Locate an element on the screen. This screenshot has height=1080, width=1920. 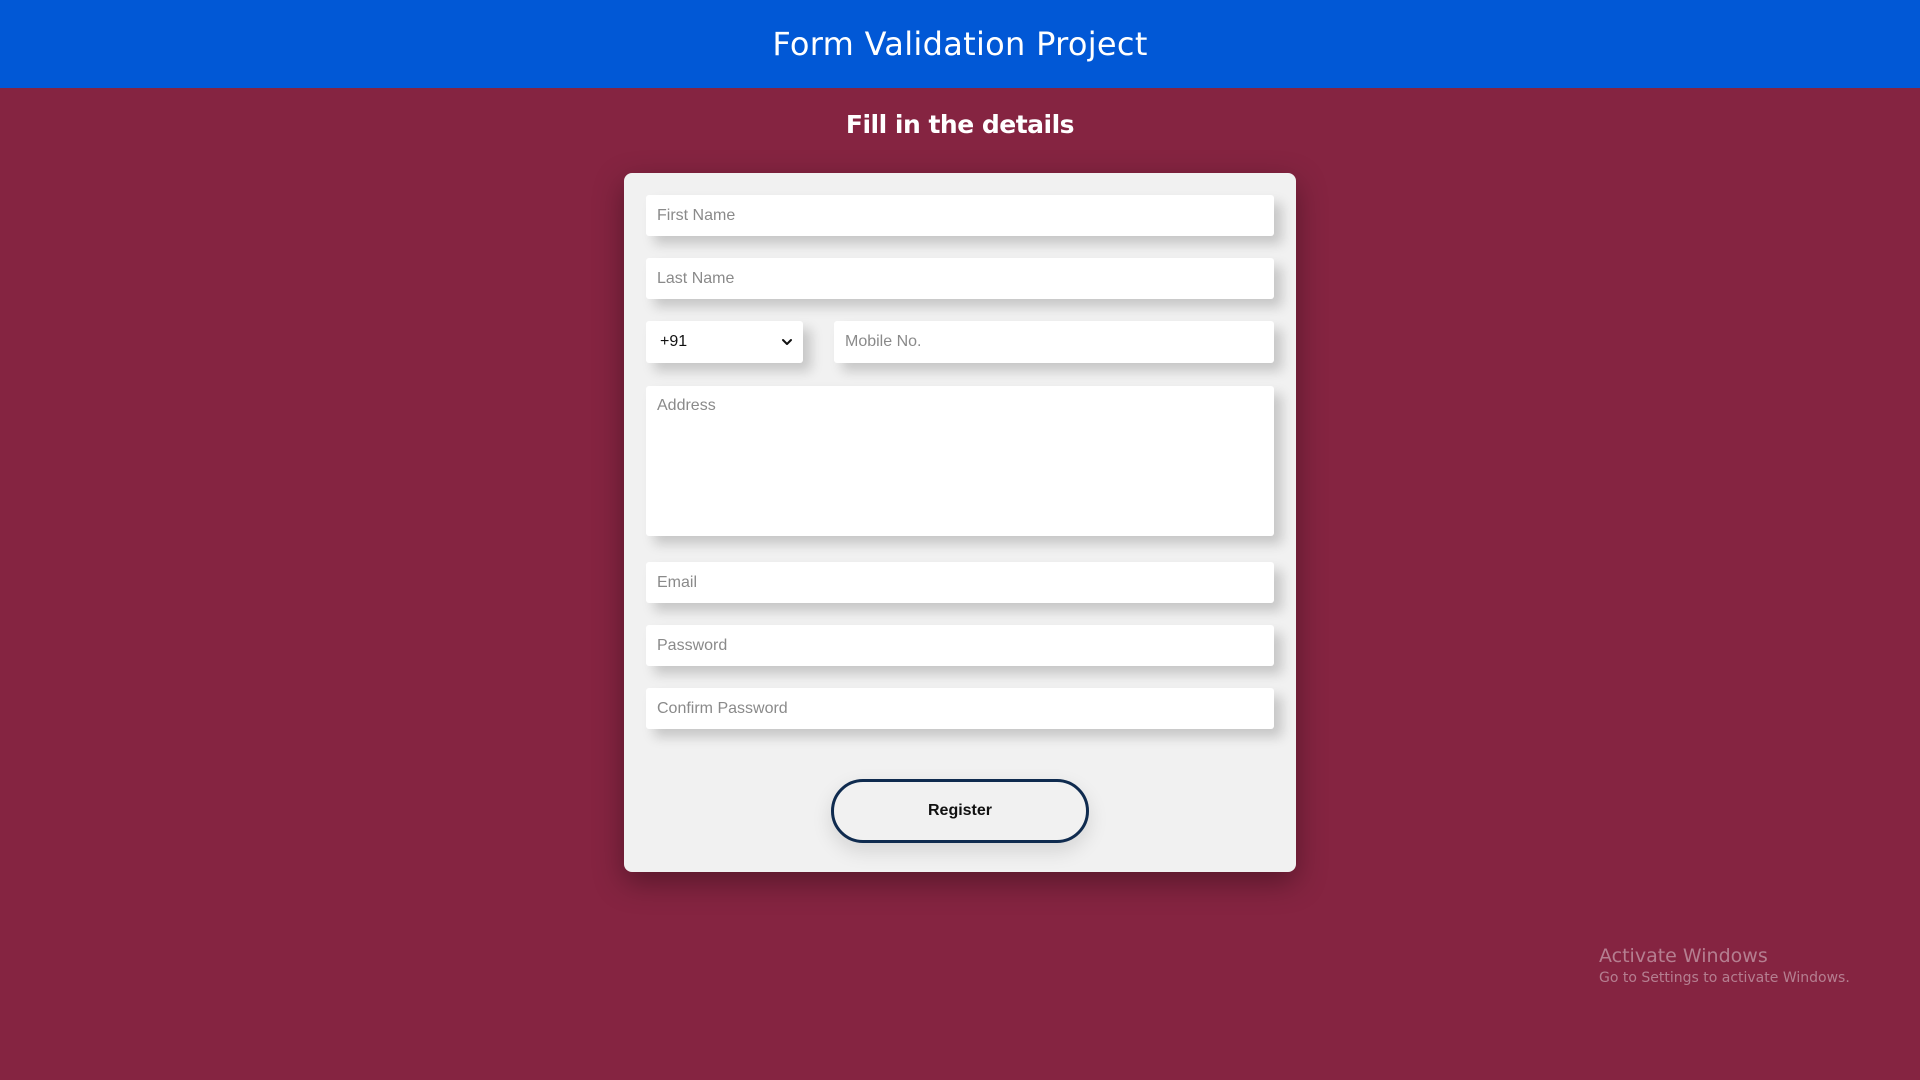
register-button: Register is located at coordinates (960, 811).